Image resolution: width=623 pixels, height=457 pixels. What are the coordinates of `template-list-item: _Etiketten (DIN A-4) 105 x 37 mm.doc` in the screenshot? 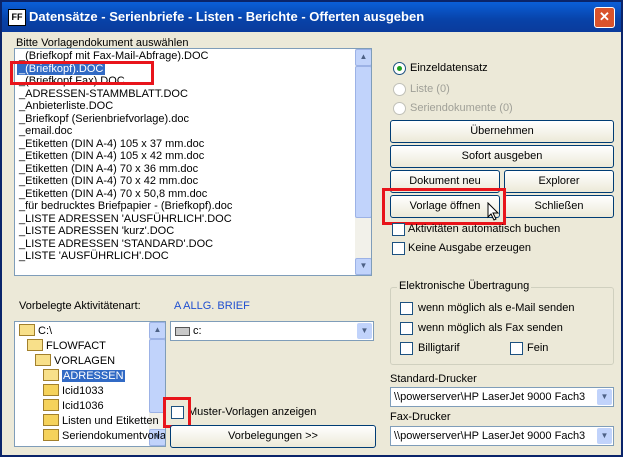 It's located at (111, 144).